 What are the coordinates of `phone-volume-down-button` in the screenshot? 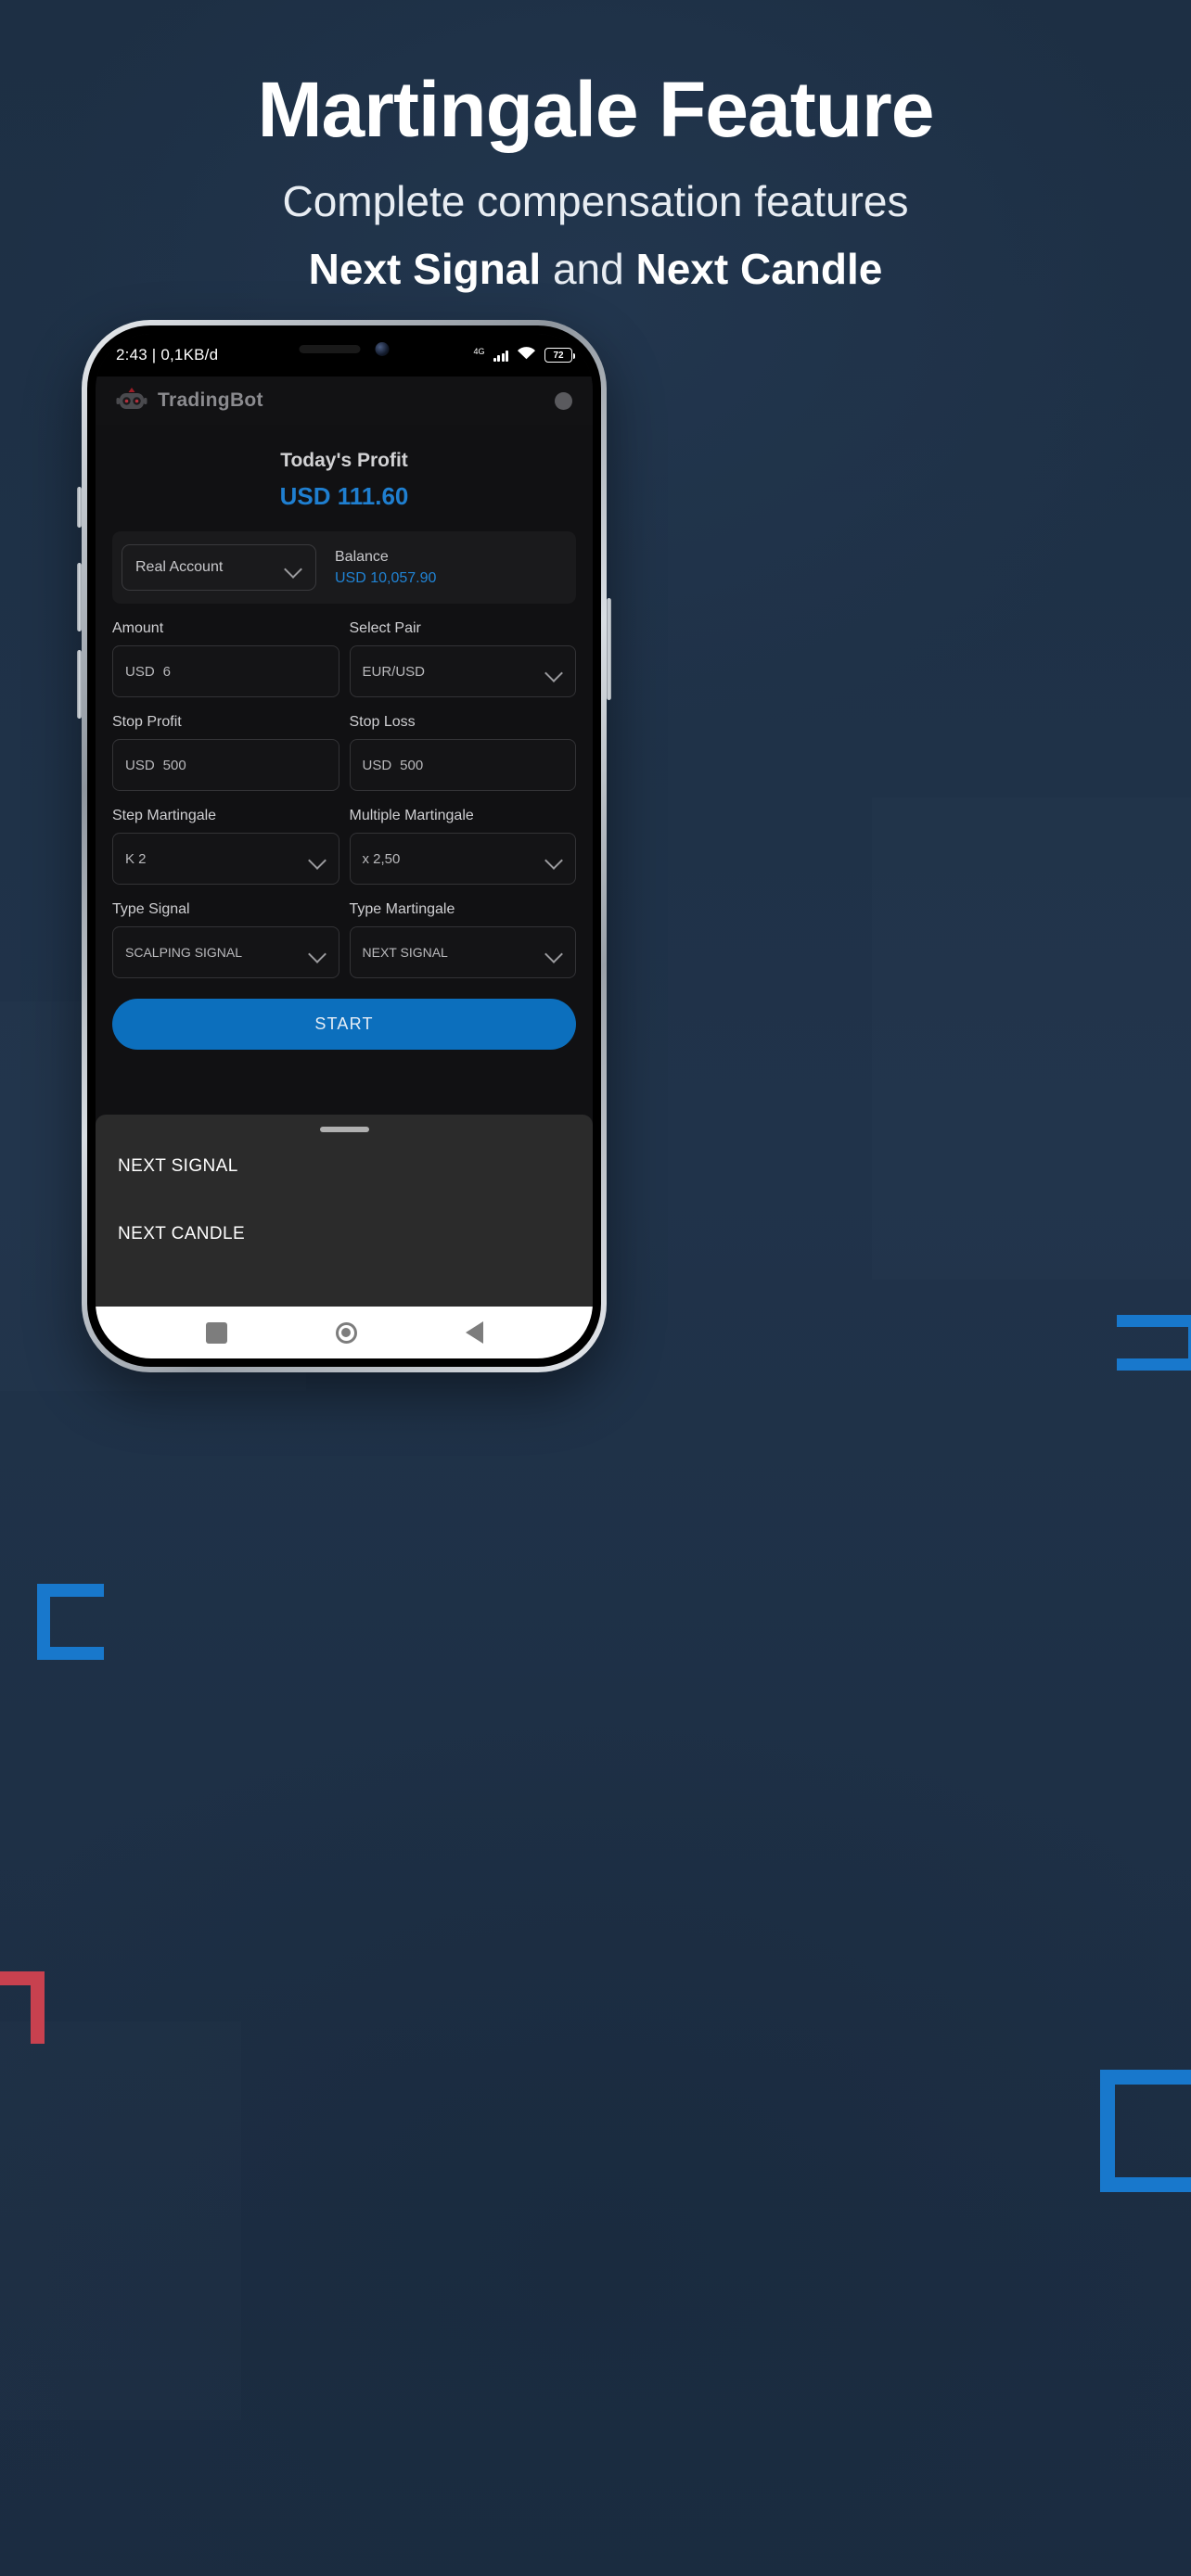 It's located at (79, 685).